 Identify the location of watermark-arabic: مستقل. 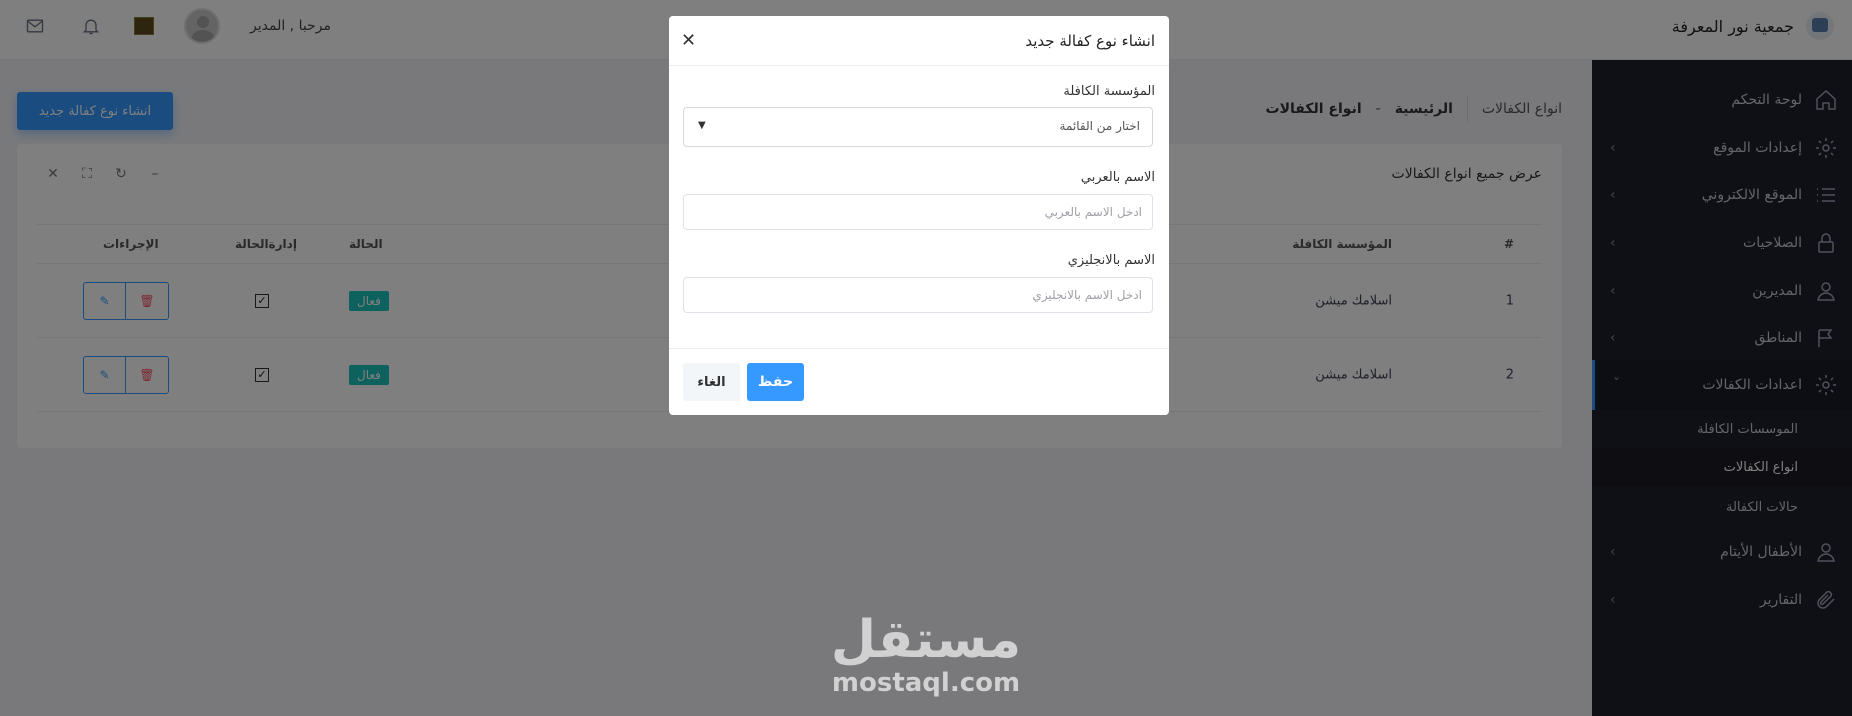
(926, 640).